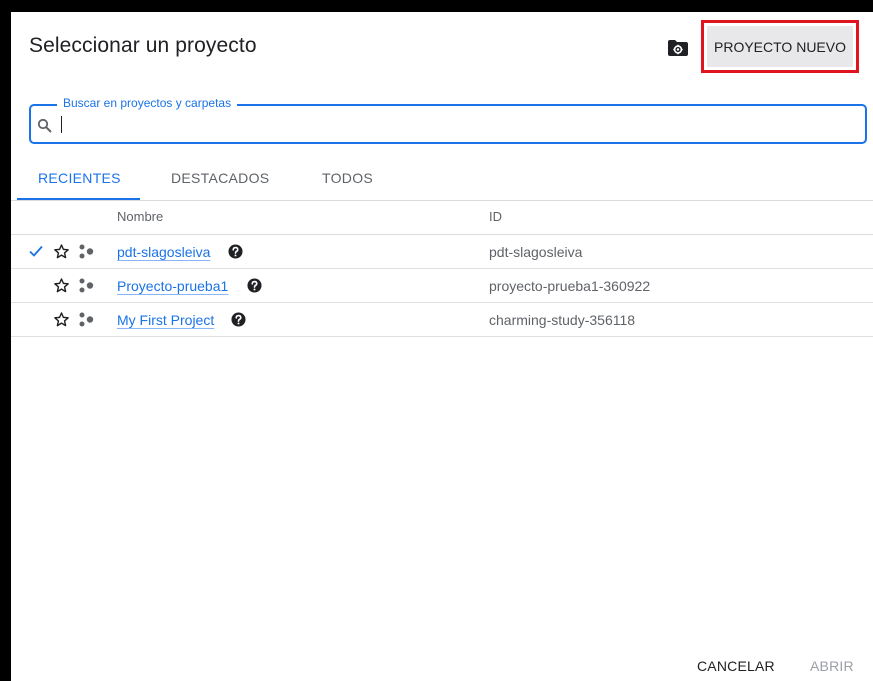 The width and height of the screenshot is (873, 681). Describe the element at coordinates (442, 320) in the screenshot. I see `table-row: My First Project charming-study-356118` at that location.